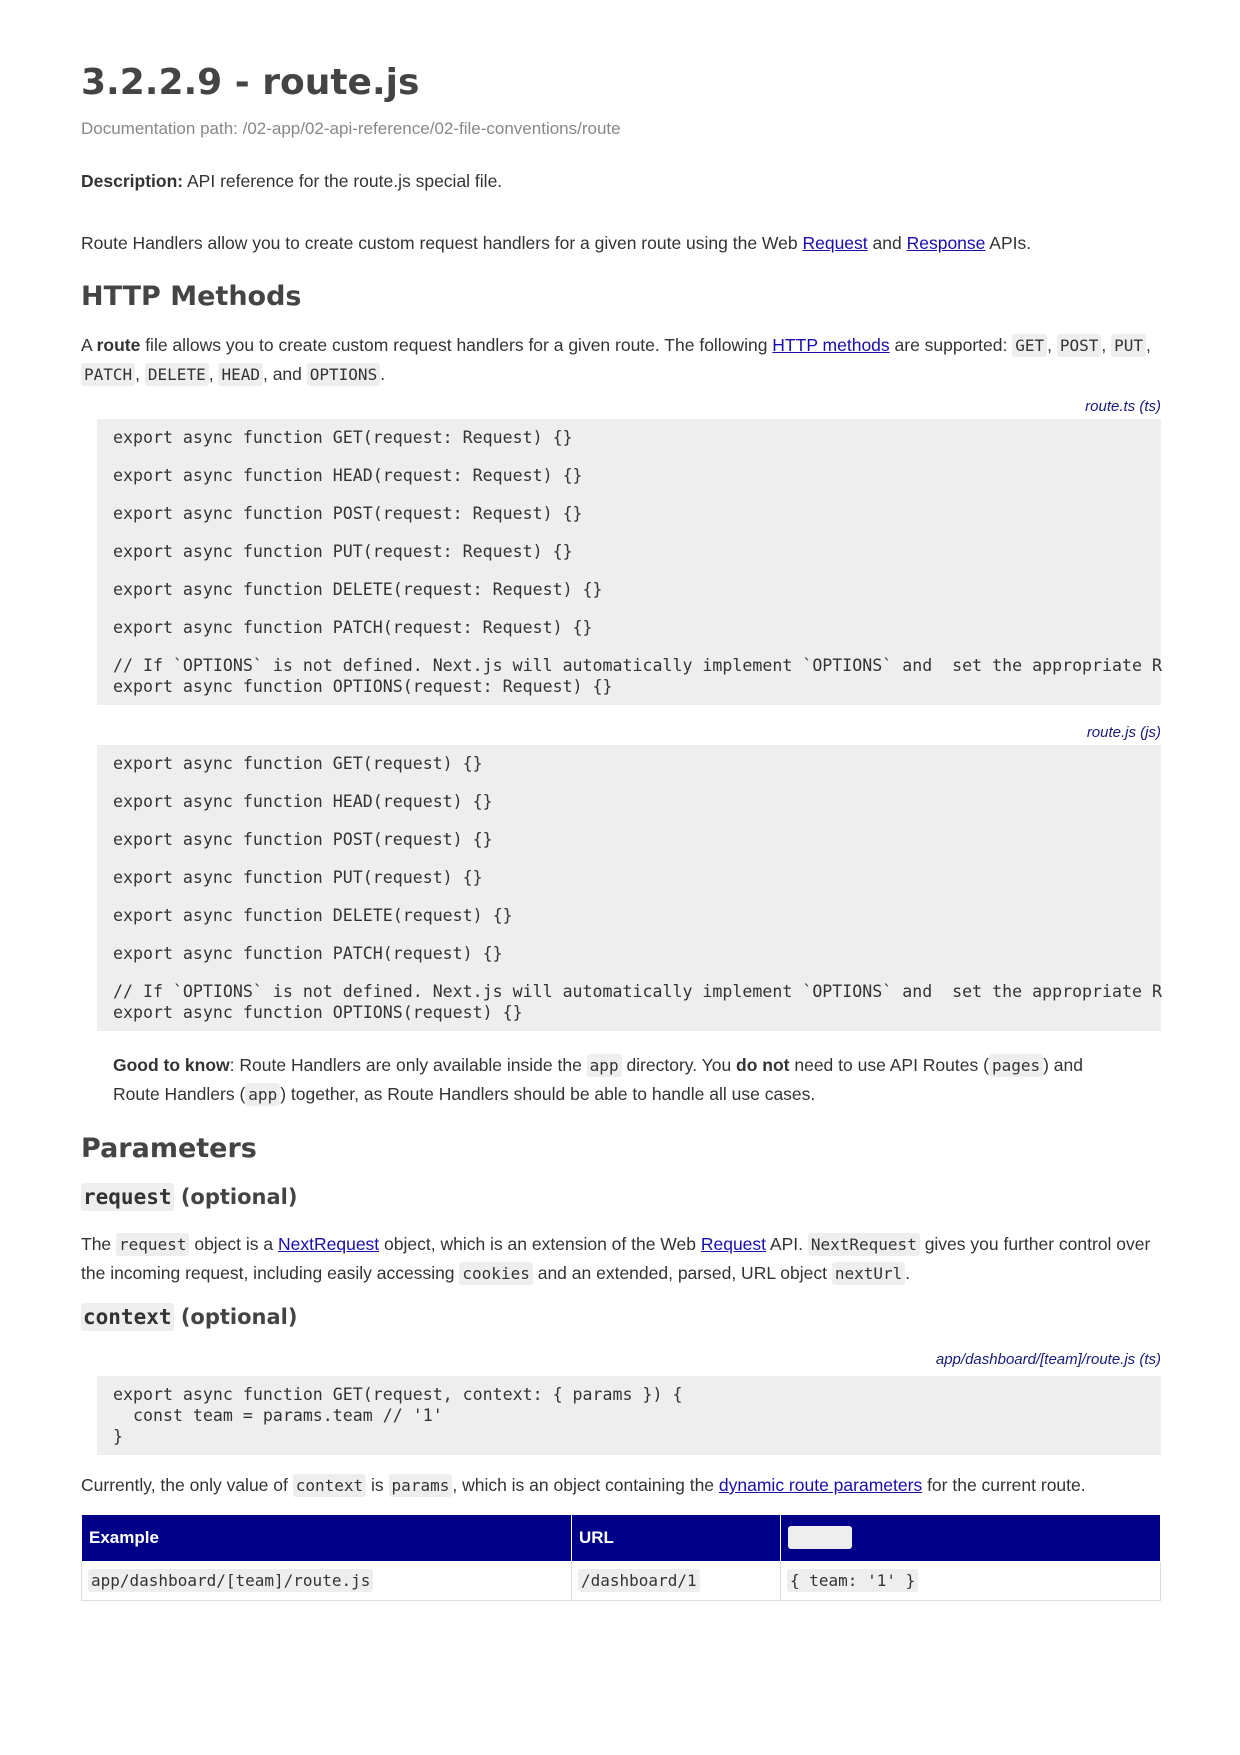  What do you see at coordinates (233, 1244) in the screenshot?
I see `text: object is a` at bounding box center [233, 1244].